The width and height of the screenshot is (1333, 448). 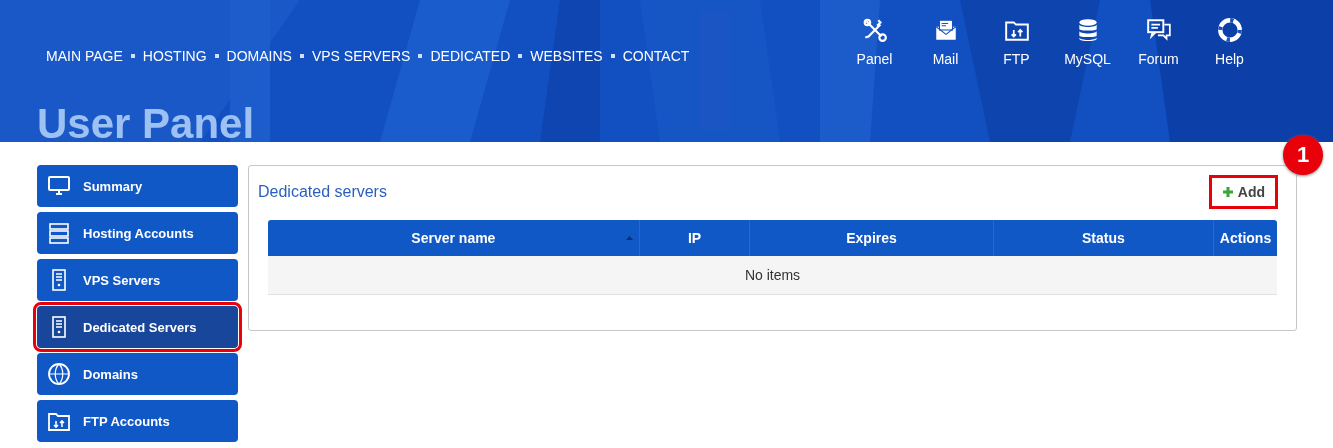 I want to click on nav-link: DEDICATED, so click(x=470, y=56).